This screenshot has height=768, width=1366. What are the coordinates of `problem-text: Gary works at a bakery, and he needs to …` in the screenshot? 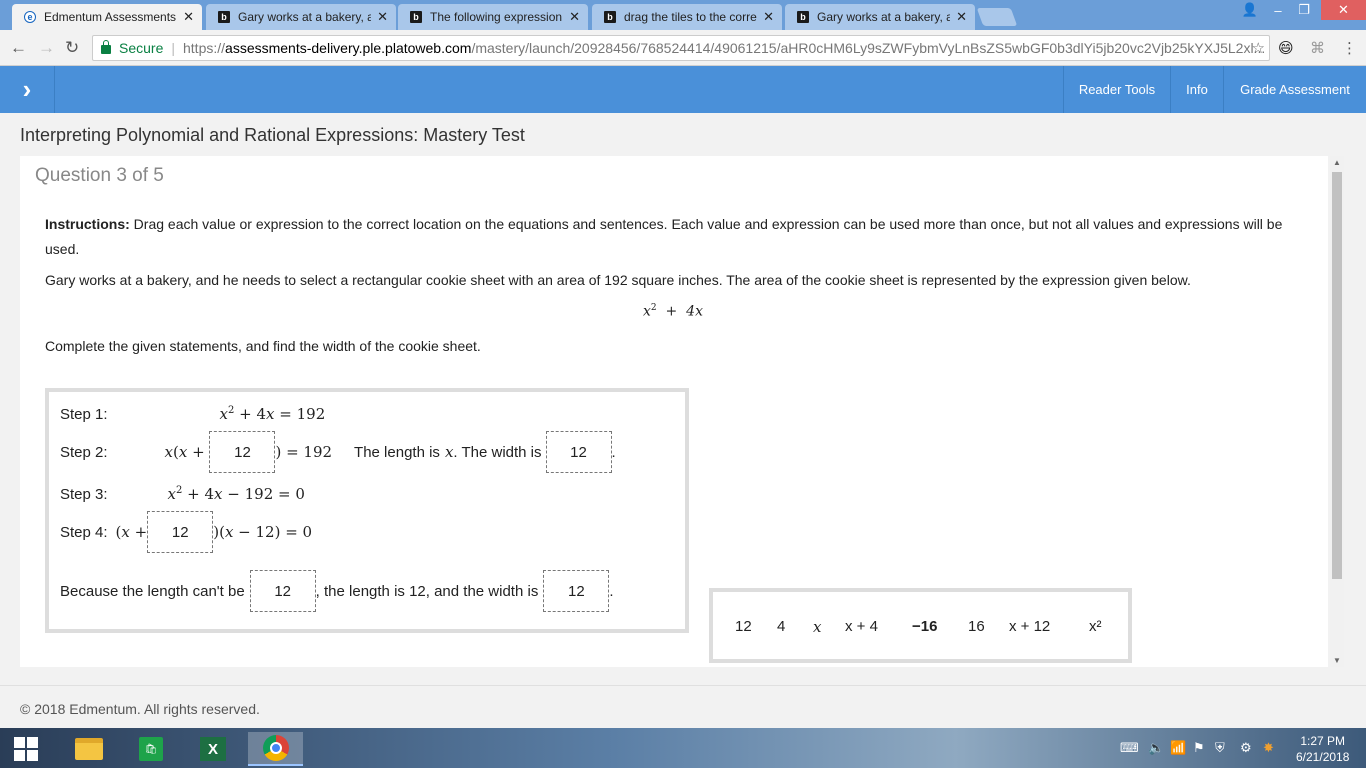 It's located at (618, 280).